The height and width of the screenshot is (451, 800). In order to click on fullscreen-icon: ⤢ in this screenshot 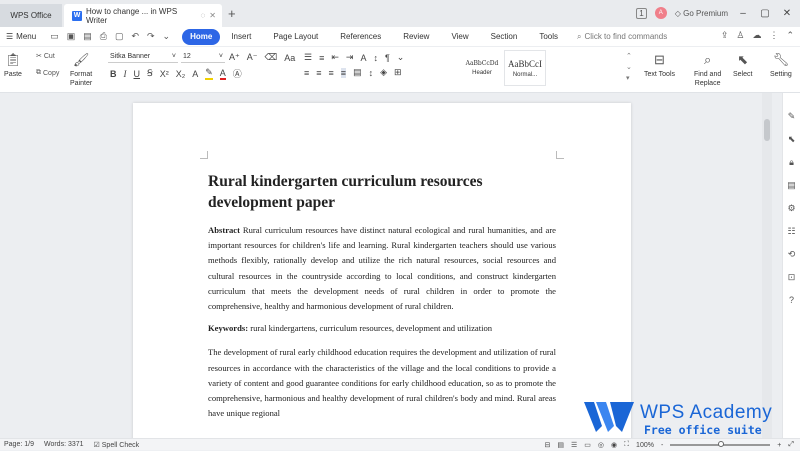, I will do `click(791, 445)`.